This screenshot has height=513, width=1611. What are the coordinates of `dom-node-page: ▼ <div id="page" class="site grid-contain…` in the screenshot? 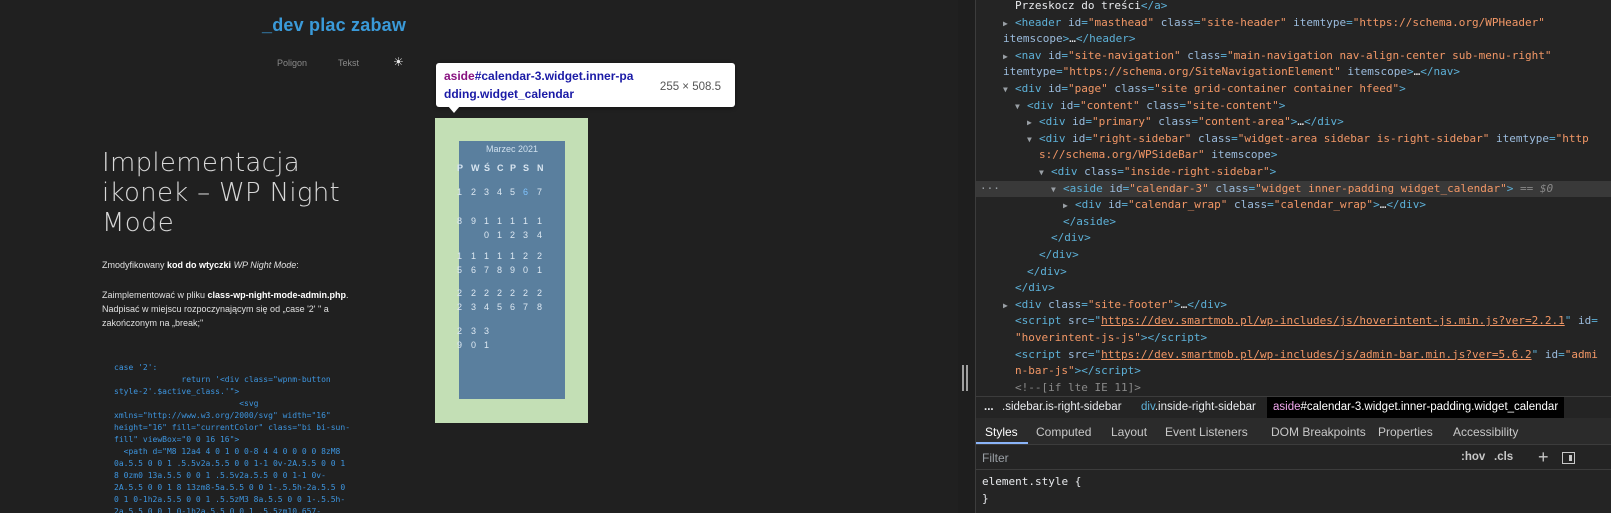 It's located at (1293, 89).